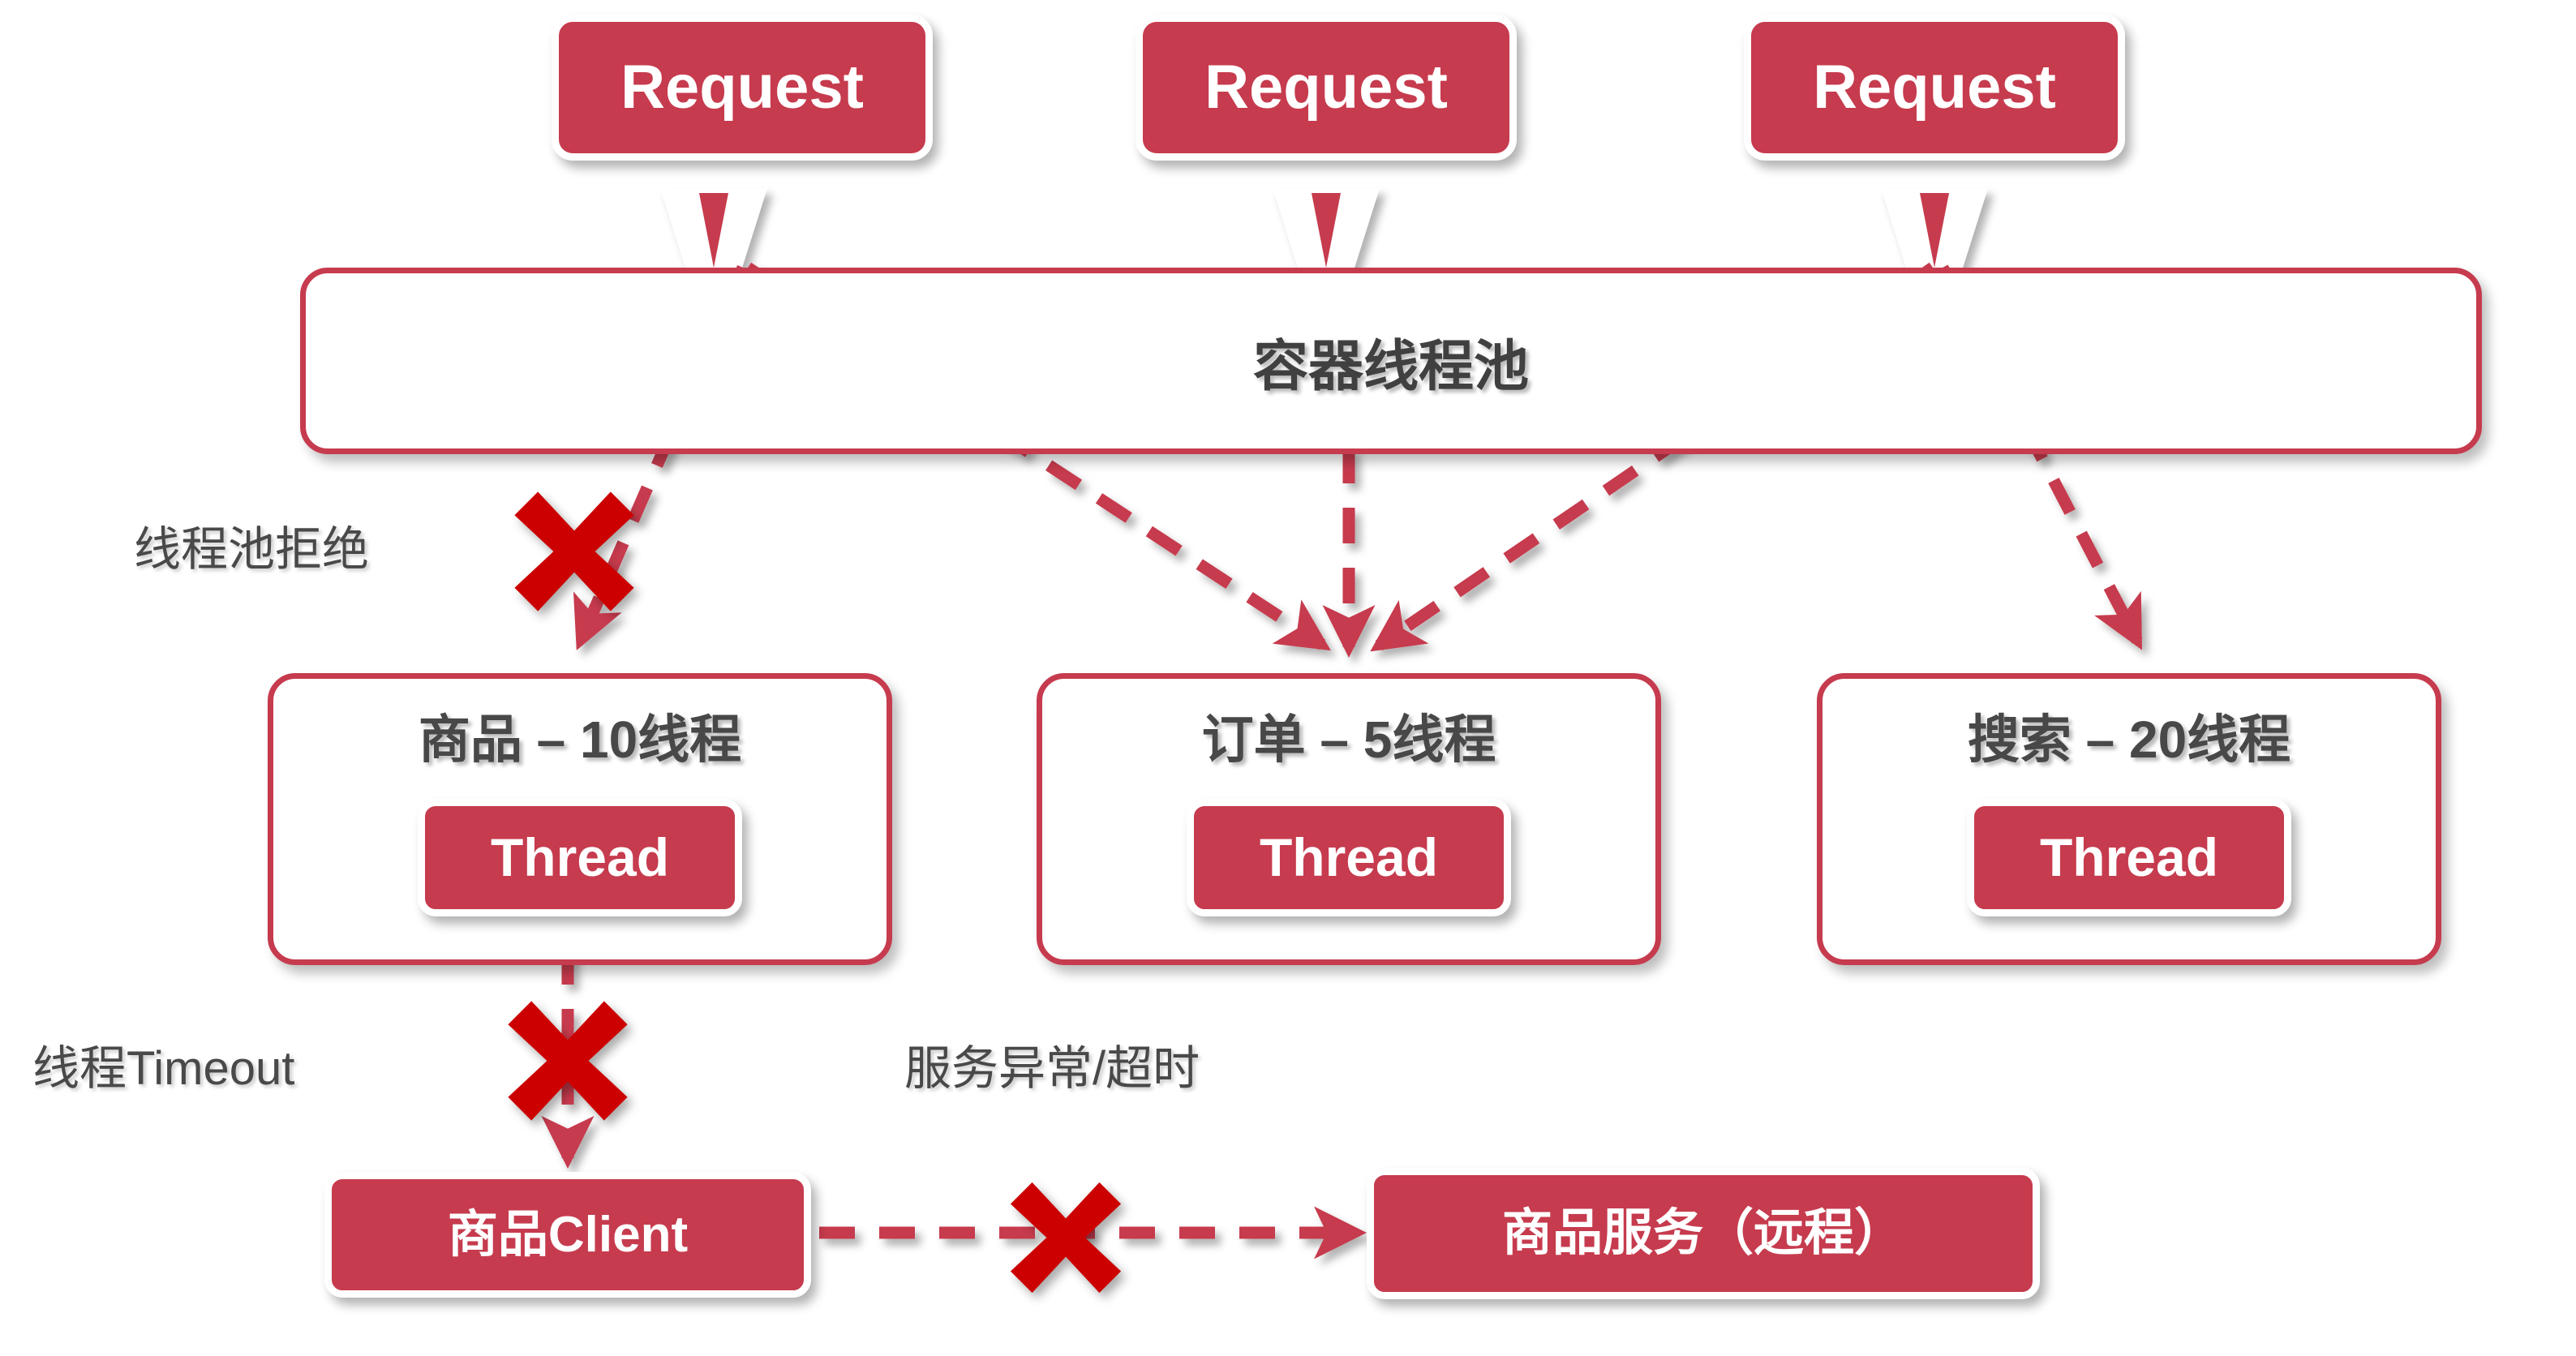  I want to click on request-box-2: Request, so click(1326, 88).